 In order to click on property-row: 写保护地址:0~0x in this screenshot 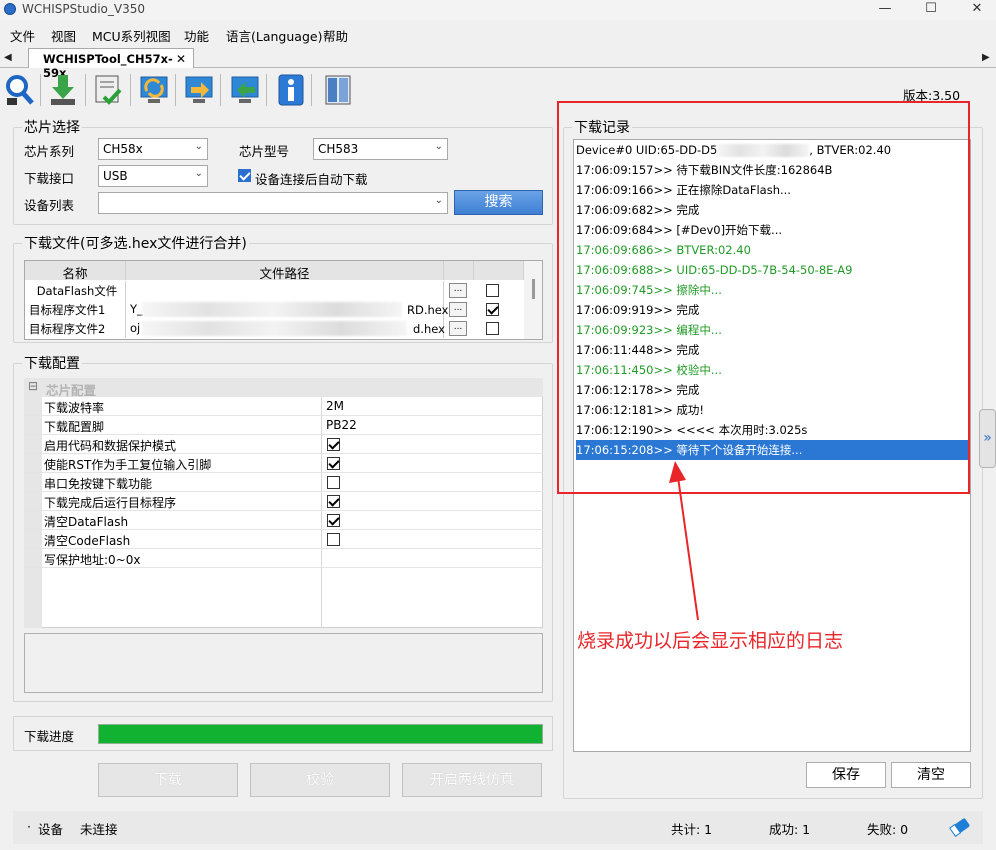, I will do `click(283, 558)`.